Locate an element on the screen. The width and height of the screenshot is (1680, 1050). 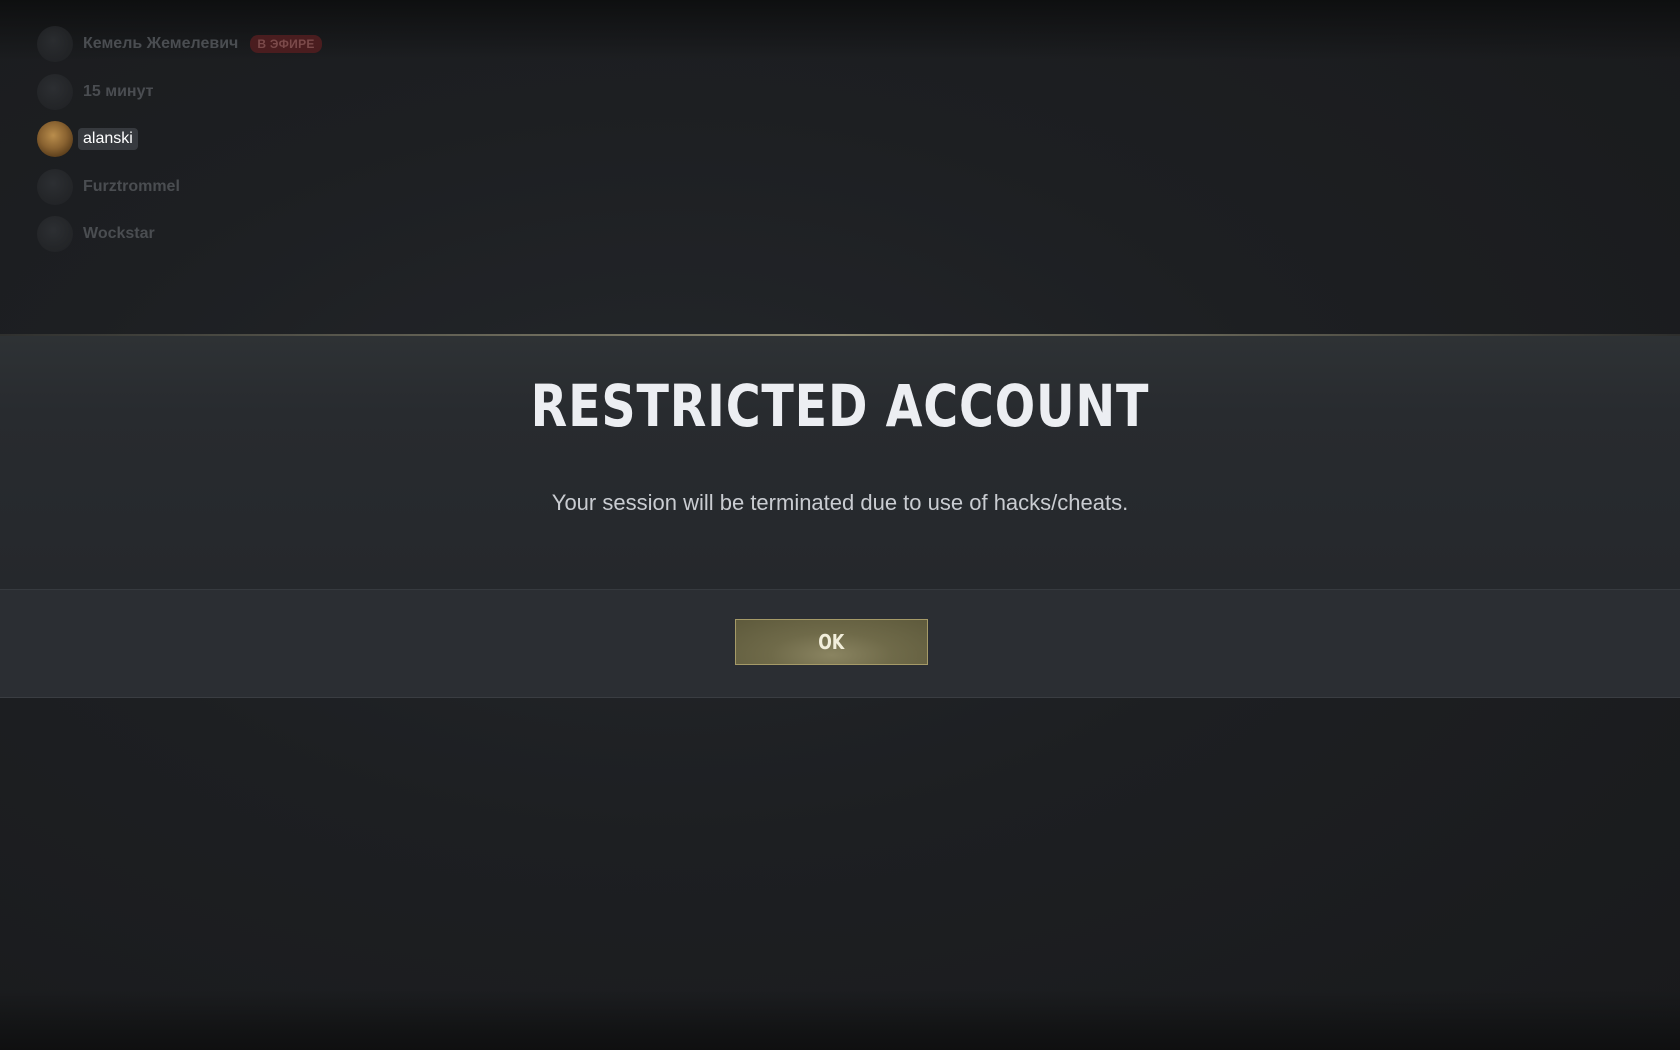
bottom-shade is located at coordinates (840, 1020).